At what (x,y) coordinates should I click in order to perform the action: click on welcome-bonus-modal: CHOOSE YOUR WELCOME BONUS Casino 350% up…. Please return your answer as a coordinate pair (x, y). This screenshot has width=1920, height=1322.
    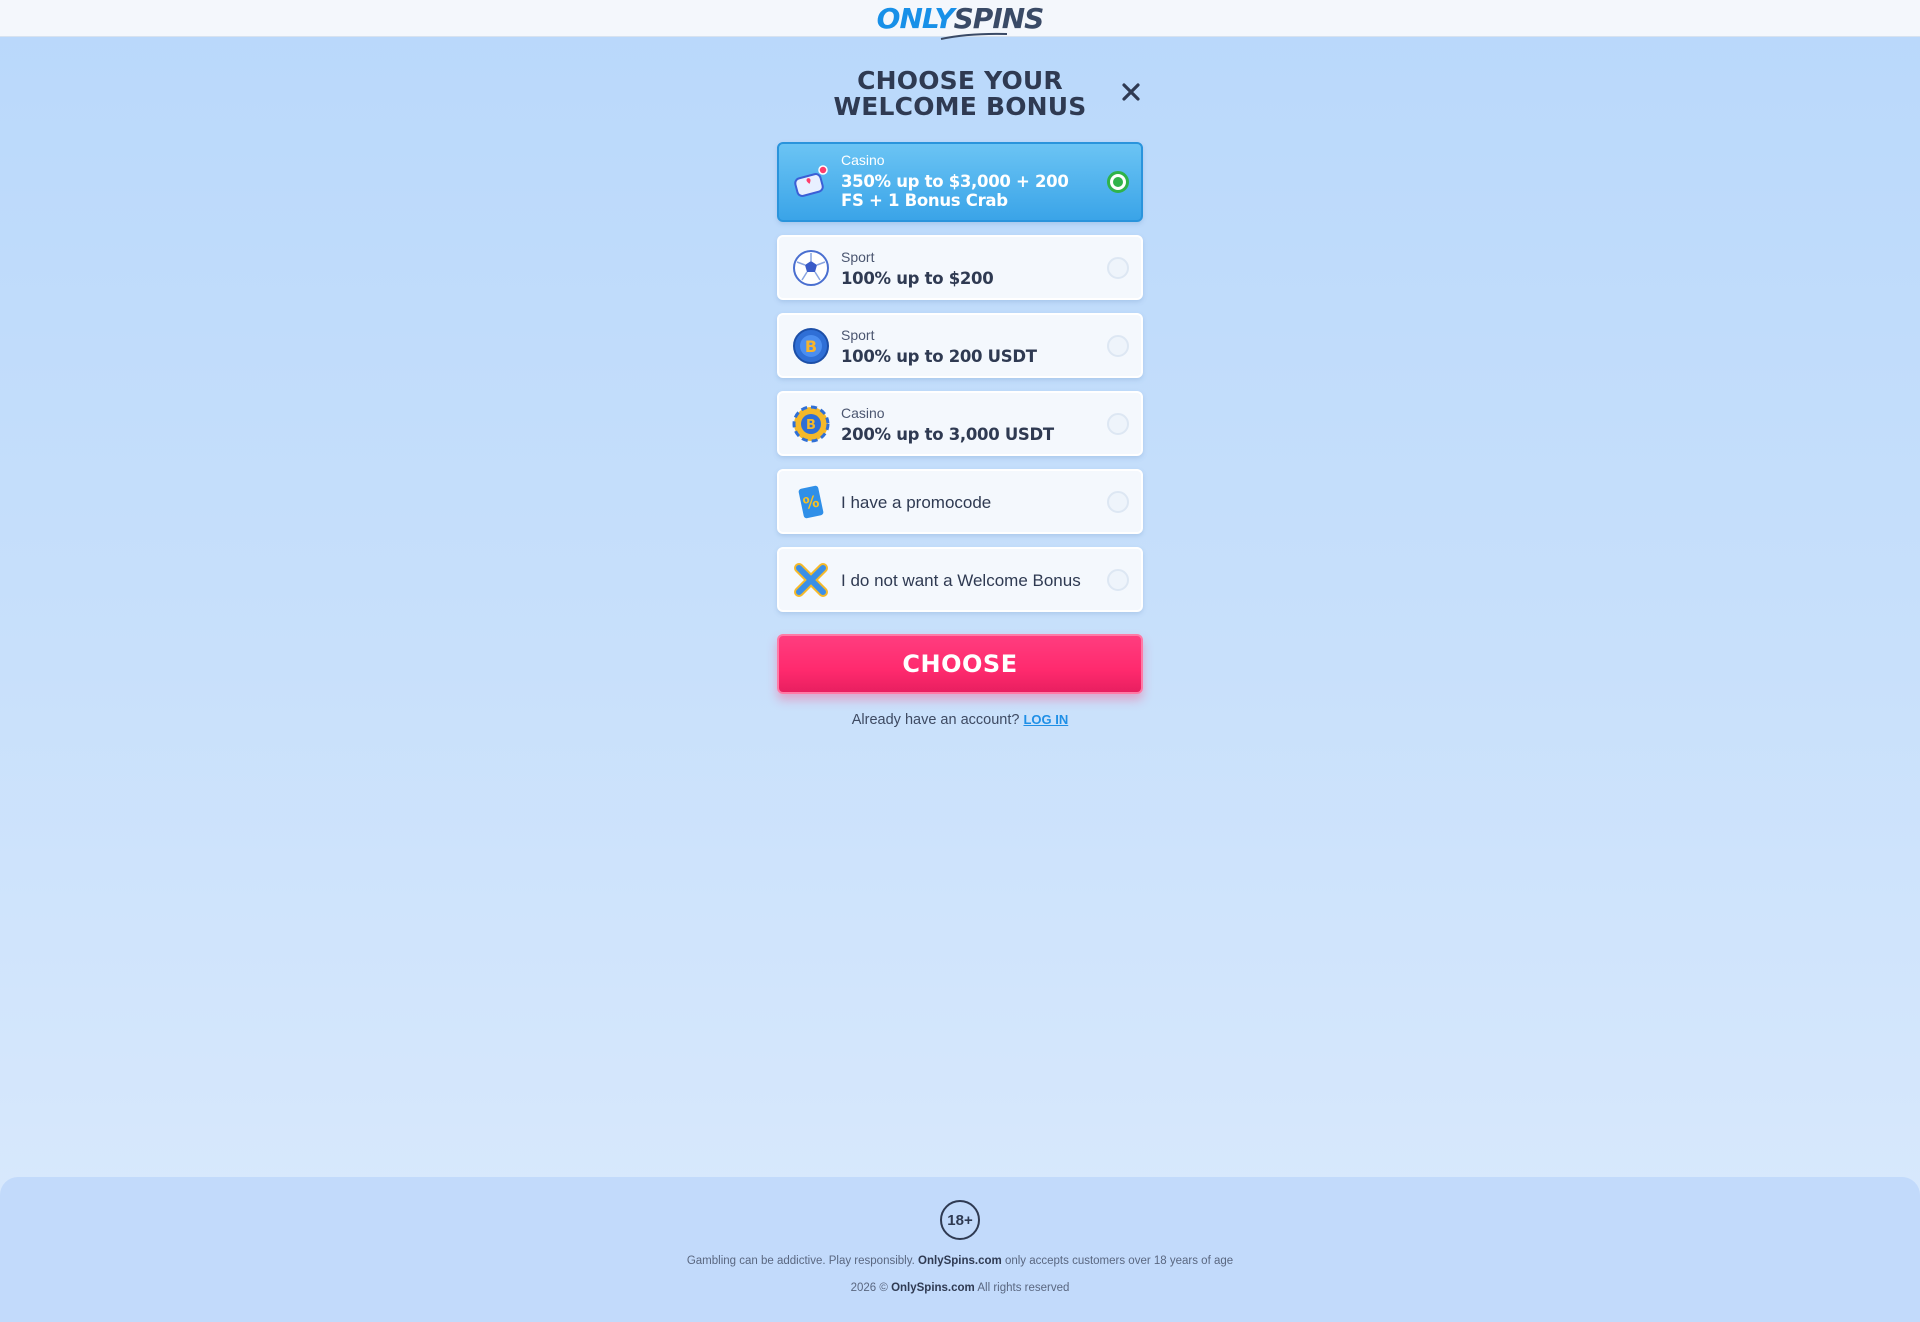
    Looking at the image, I should click on (960, 395).